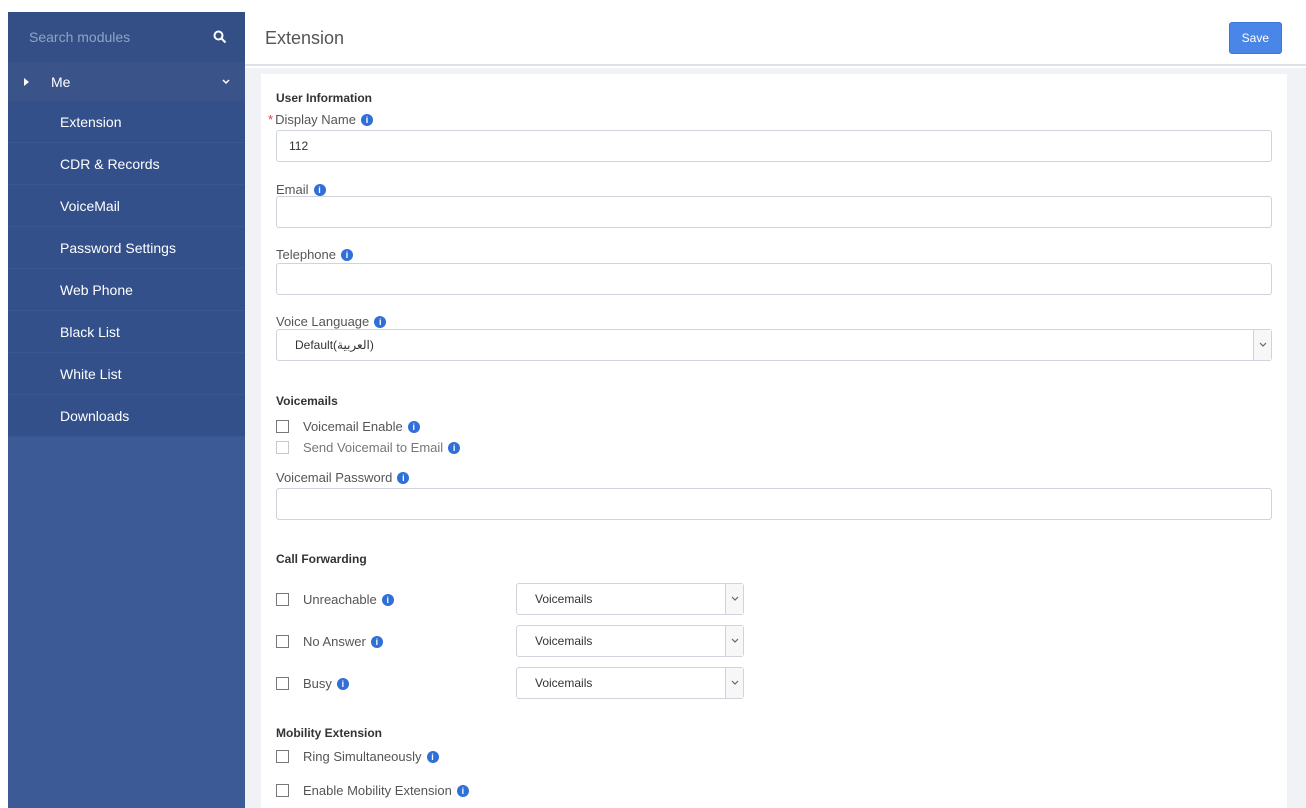 The height and width of the screenshot is (808, 1306). I want to click on forward-unreachable-value: Voicemails, so click(564, 599).